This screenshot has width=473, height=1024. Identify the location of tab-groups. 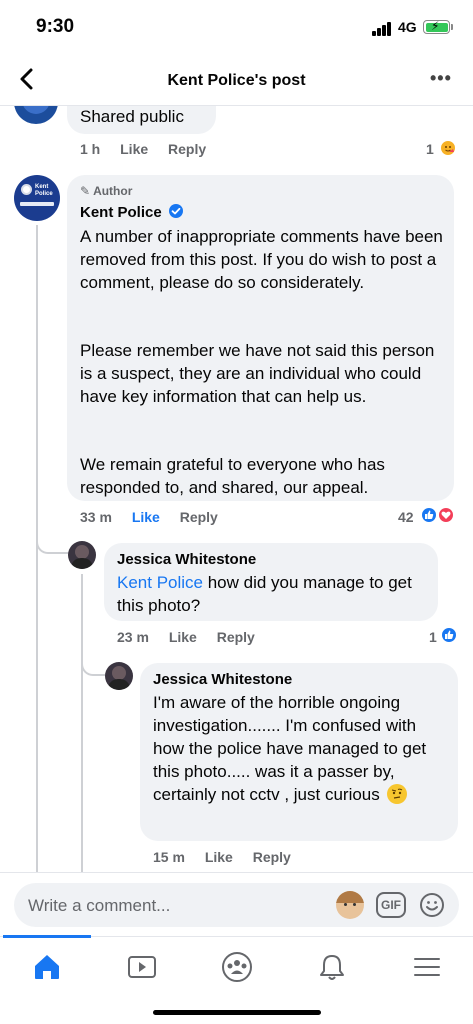
(237, 967).